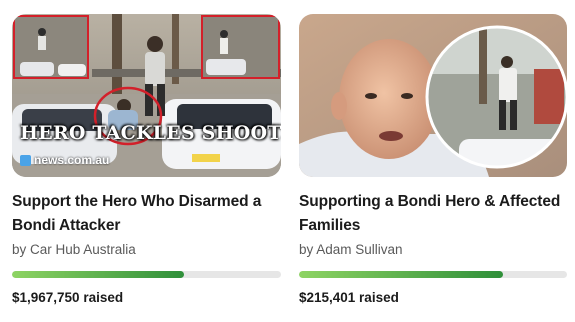  What do you see at coordinates (74, 249) in the screenshot?
I see `fundraiser-organizer: by Car Hub Australia` at bounding box center [74, 249].